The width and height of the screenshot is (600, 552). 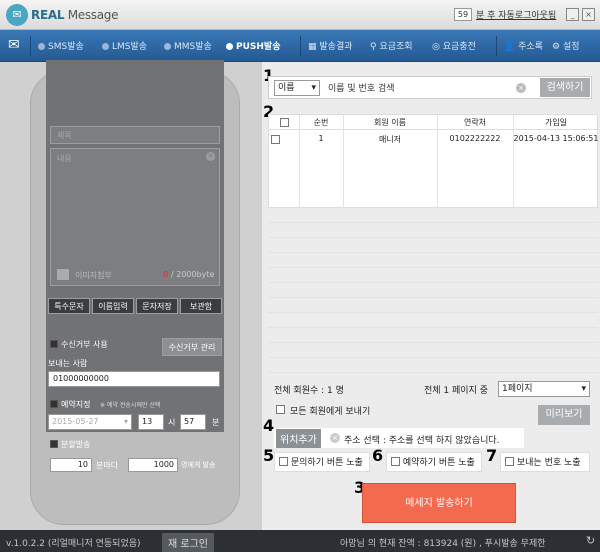 What do you see at coordinates (280, 409) in the screenshot?
I see `send-all-checkbox` at bounding box center [280, 409].